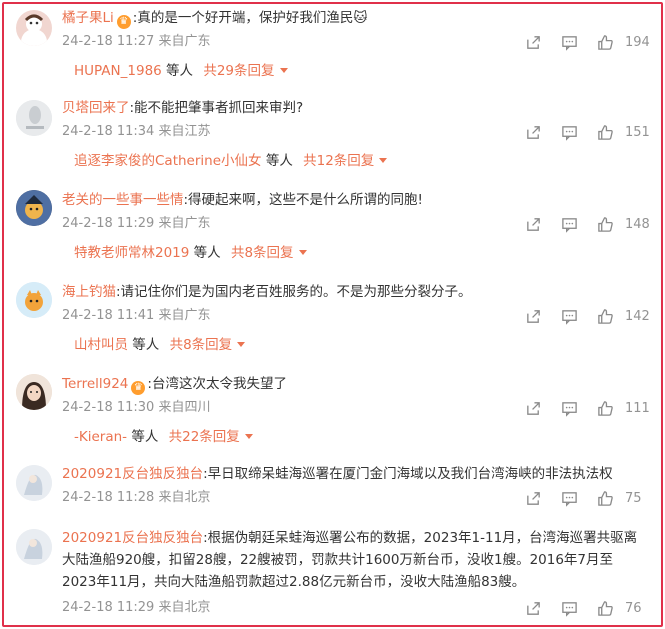  Describe the element at coordinates (136, 223) in the screenshot. I see `comment-meta: 24-2-18 11:29 来自广东` at that location.